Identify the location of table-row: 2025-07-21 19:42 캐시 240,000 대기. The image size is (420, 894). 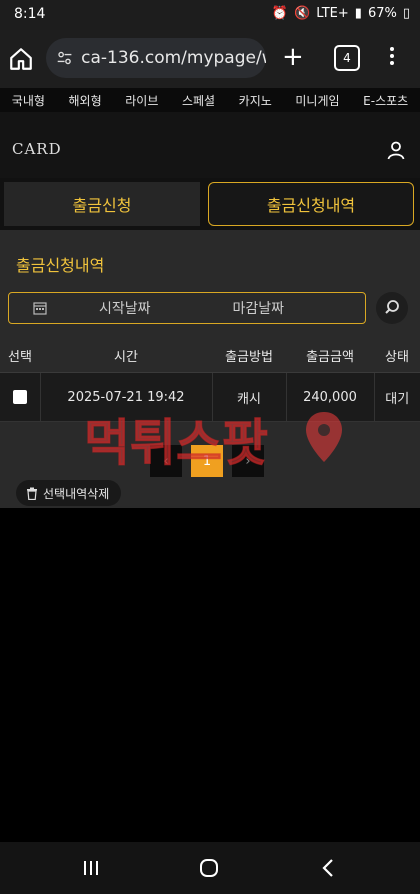
(210, 397).